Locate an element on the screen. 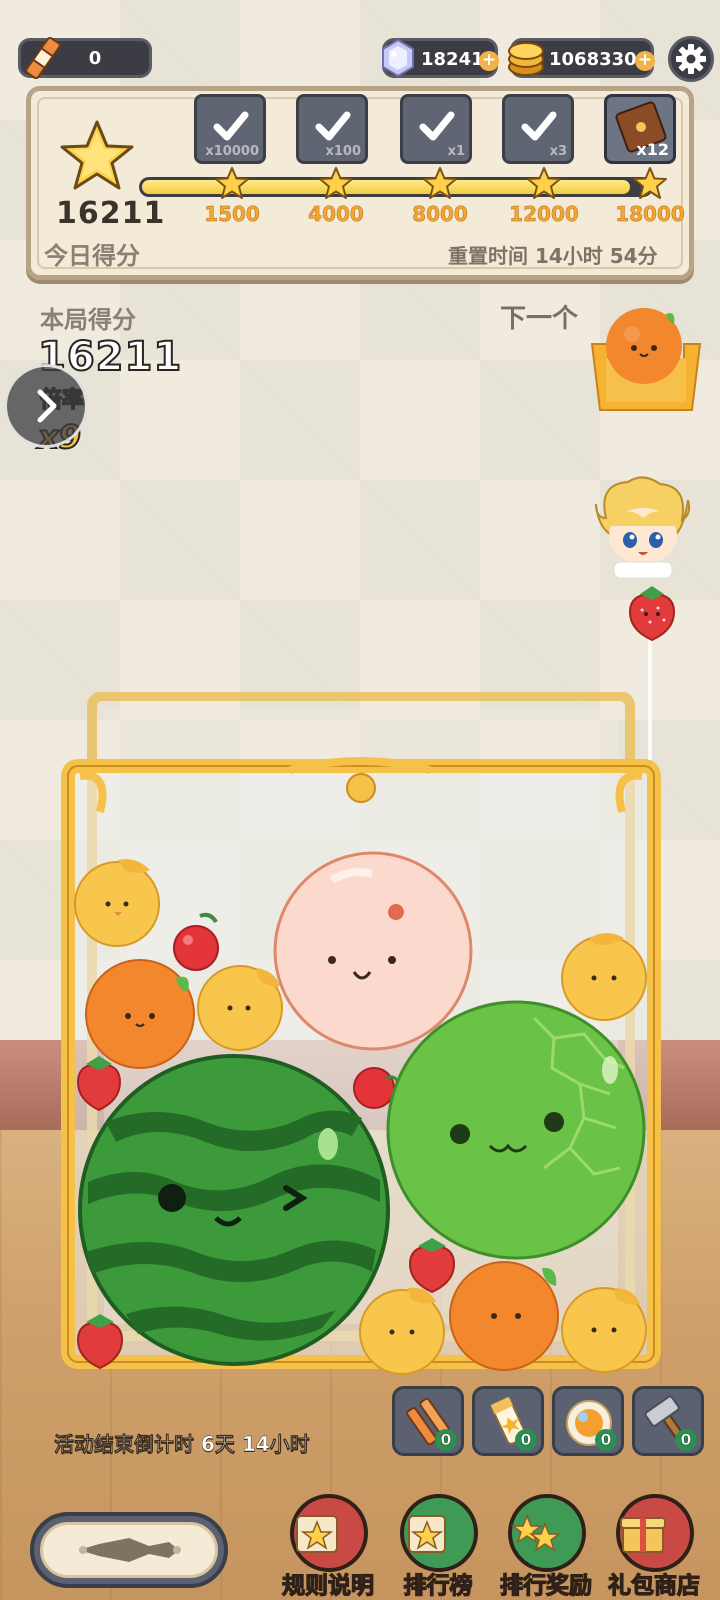 Image resolution: width=720 pixels, height=1600 pixels. tool-orb-item: 0 is located at coordinates (588, 1421).